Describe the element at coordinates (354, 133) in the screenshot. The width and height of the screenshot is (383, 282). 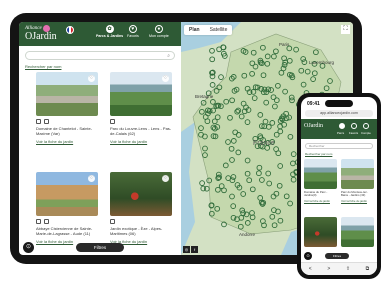
I see `phone-nav-label: Favoris` at that location.